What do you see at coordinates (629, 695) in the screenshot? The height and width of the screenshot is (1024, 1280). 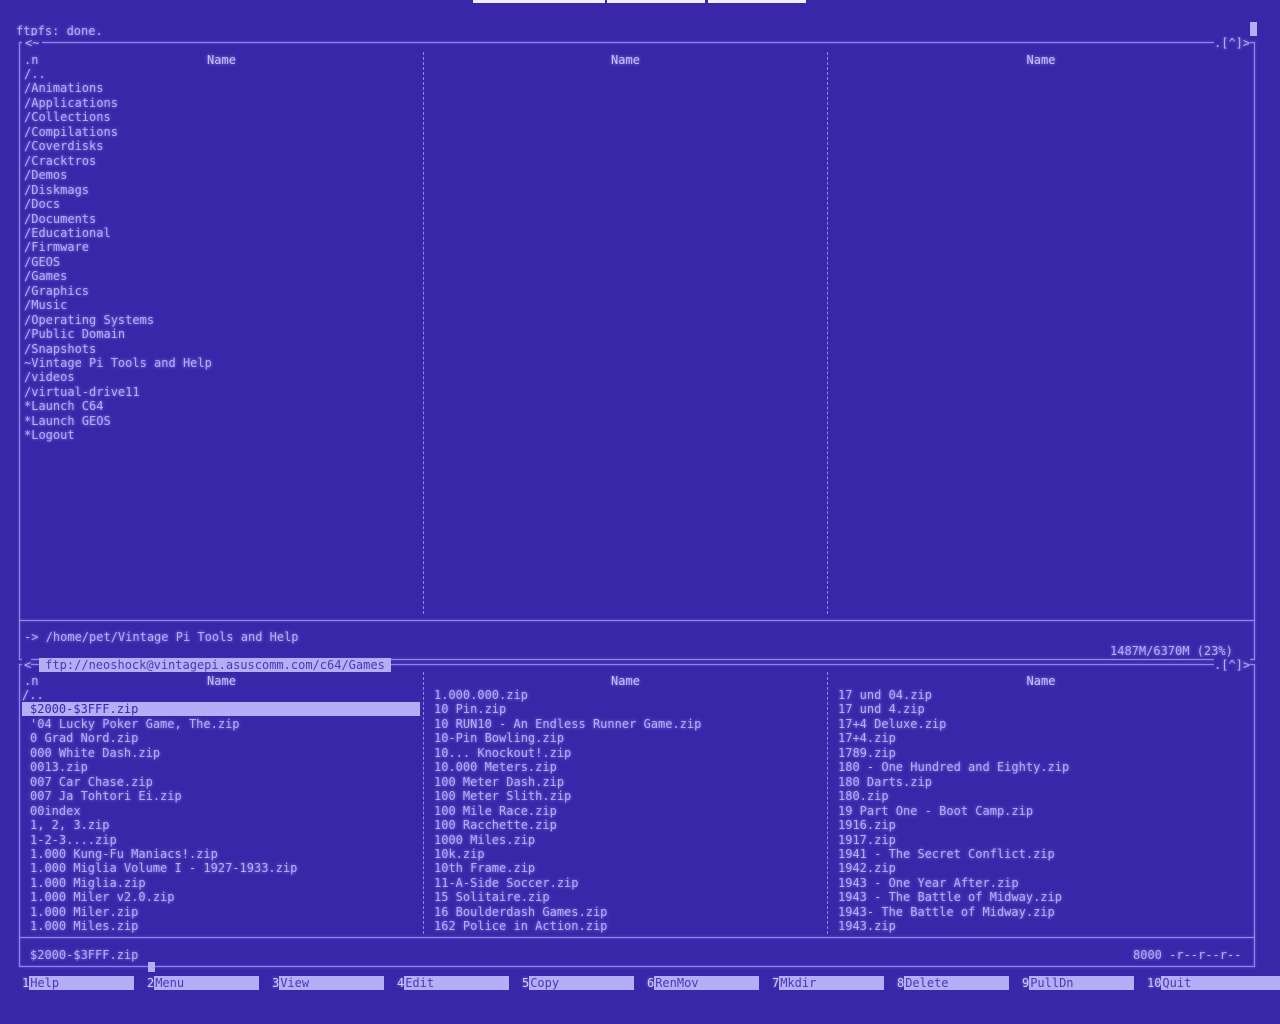 I see `list-item: 1.000.000.zip` at bounding box center [629, 695].